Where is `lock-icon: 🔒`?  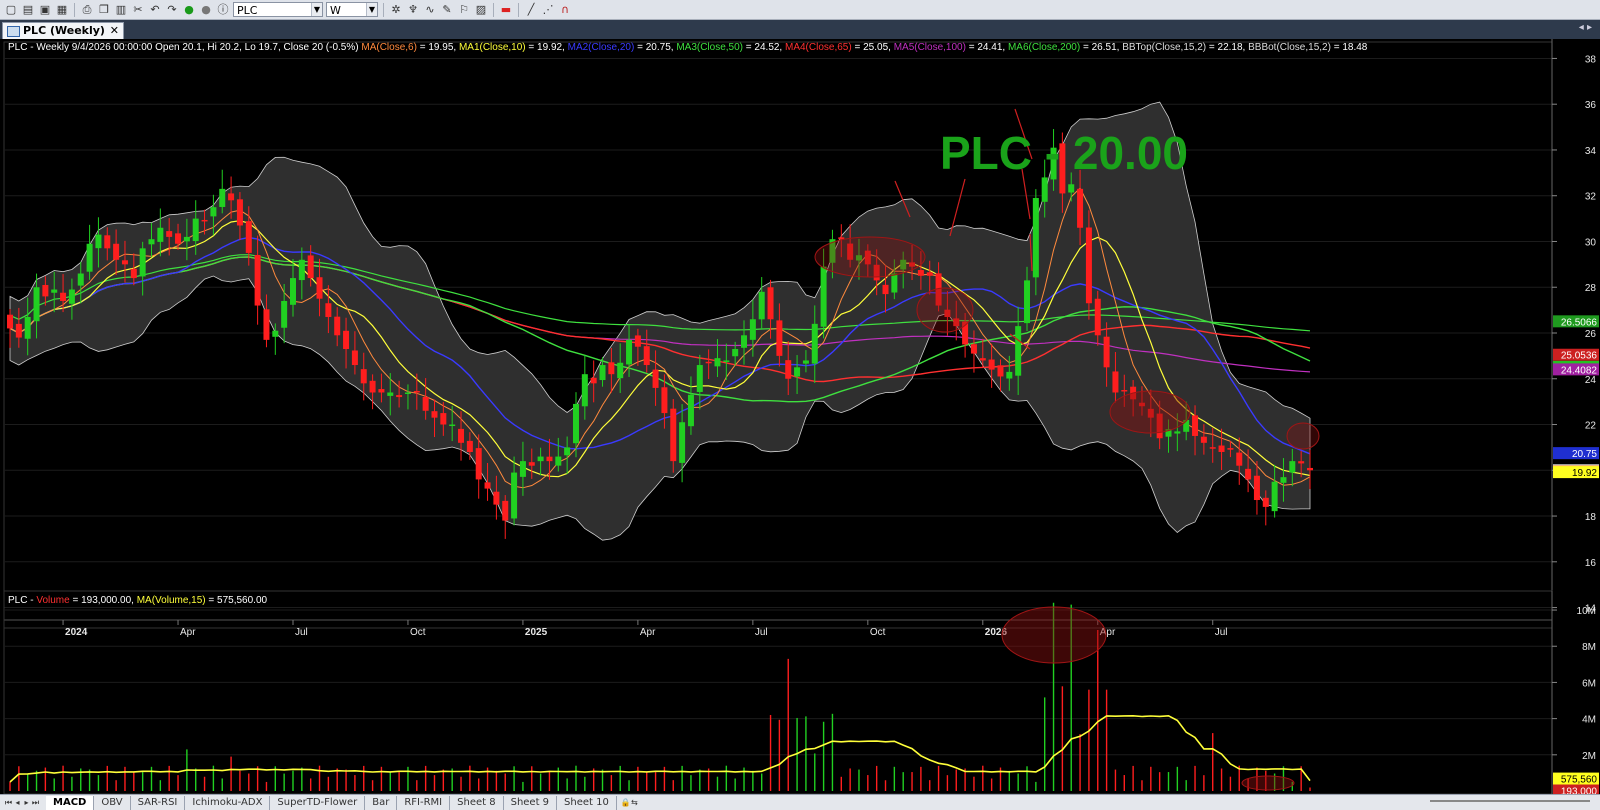 lock-icon: 🔒 is located at coordinates (626, 802).